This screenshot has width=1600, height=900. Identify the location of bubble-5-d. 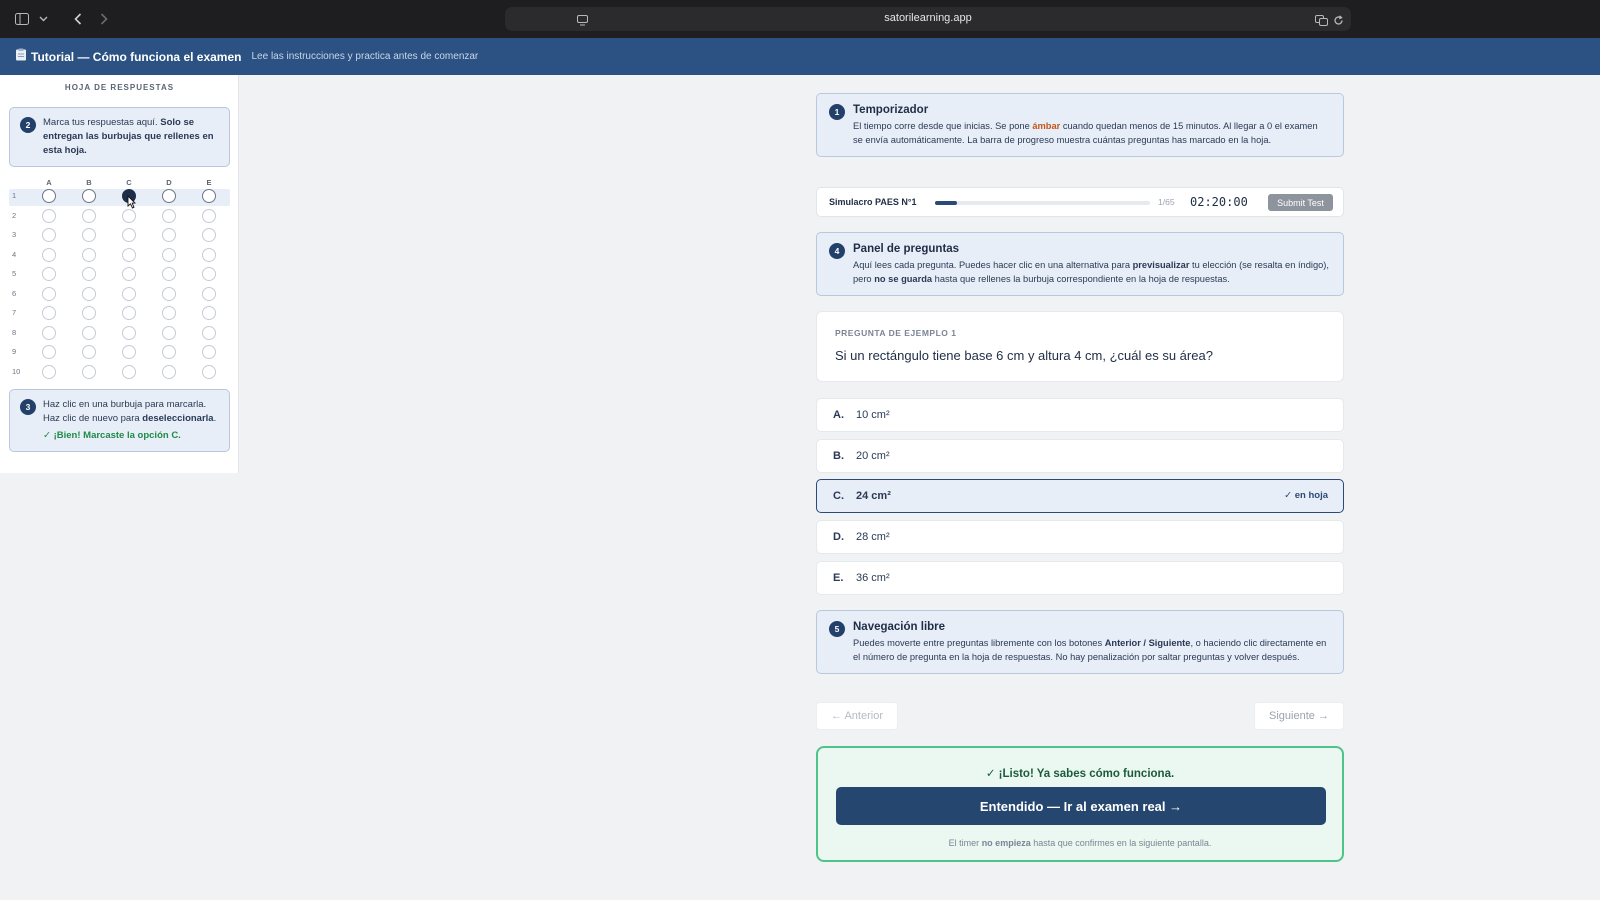
(169, 274).